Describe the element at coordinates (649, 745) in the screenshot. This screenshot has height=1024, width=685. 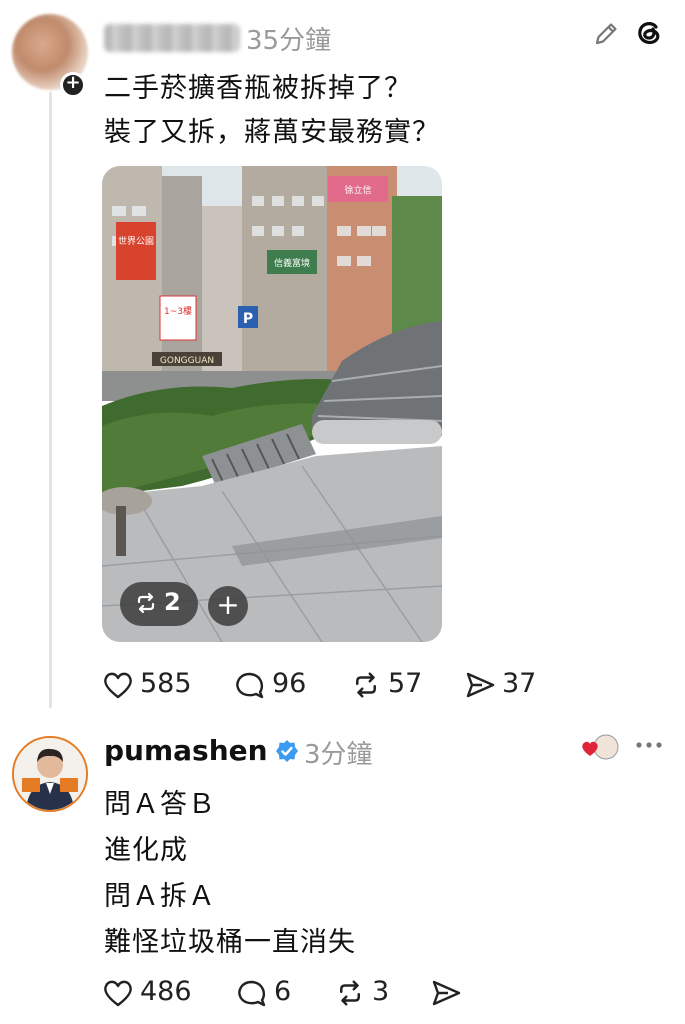
I see `more-dots-icon` at that location.